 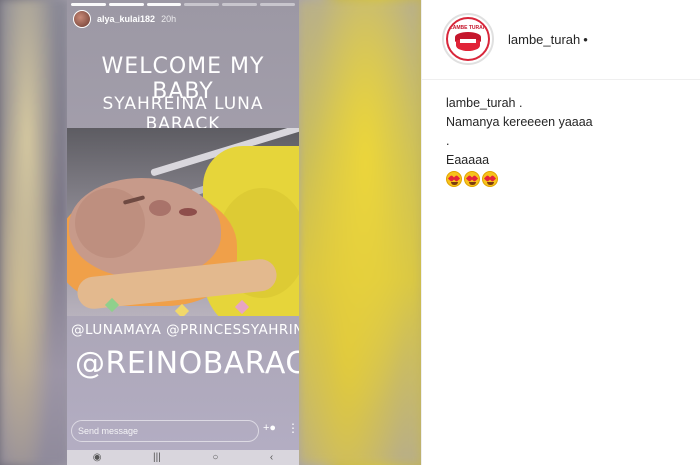 What do you see at coordinates (187, 363) in the screenshot?
I see `story-mention-large: @REINOBARACK` at bounding box center [187, 363].